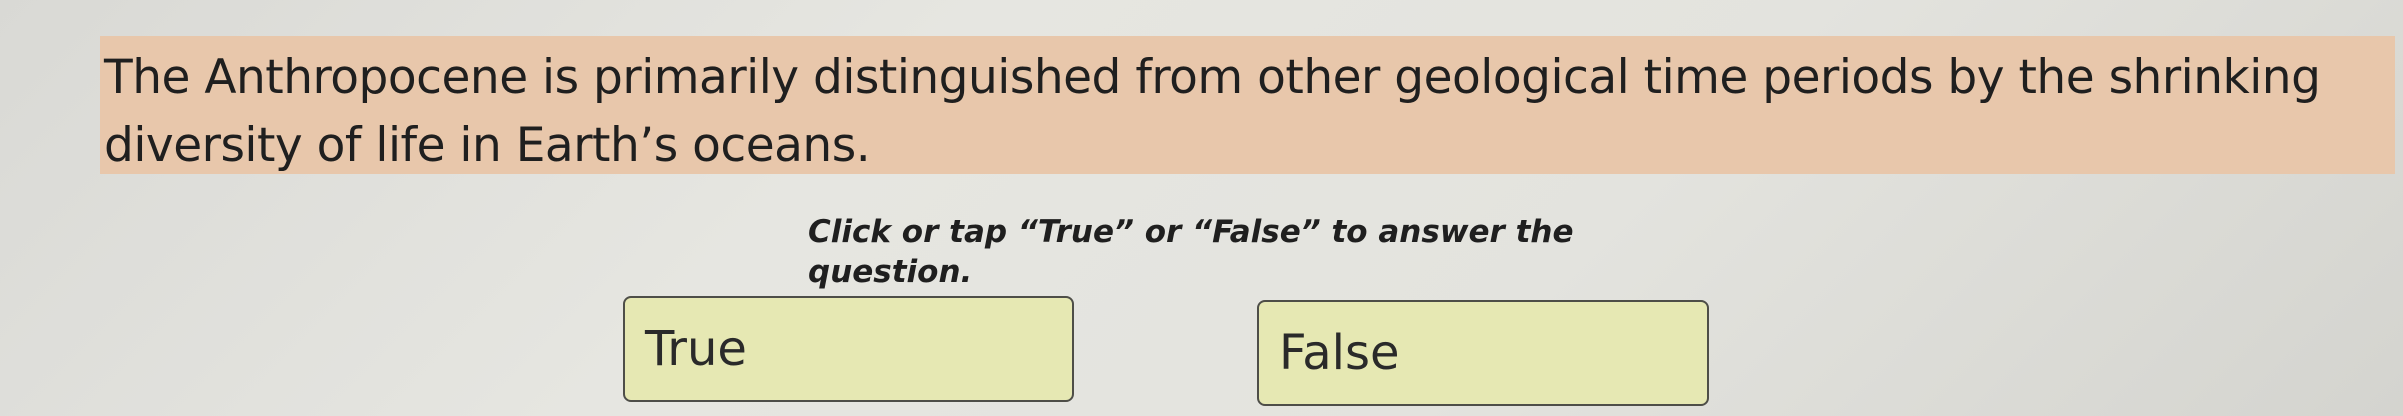 The image size is (2403, 416). I want to click on false-answer-label: False, so click(1339, 353).